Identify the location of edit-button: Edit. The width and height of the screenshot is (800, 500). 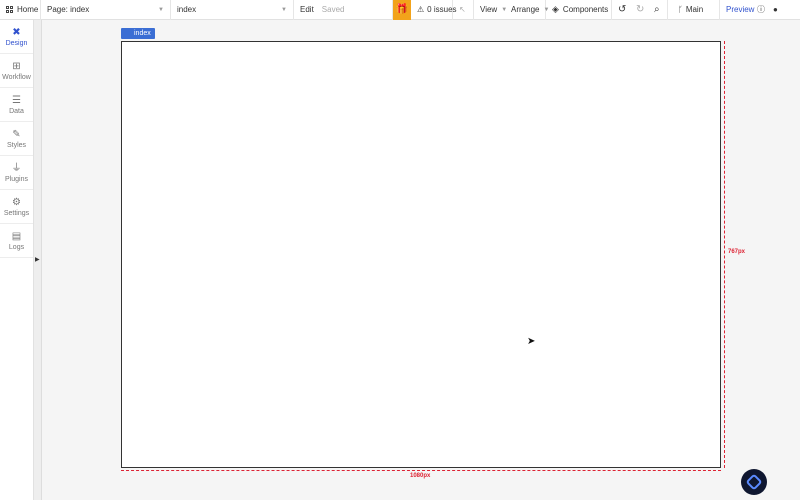
(307, 9).